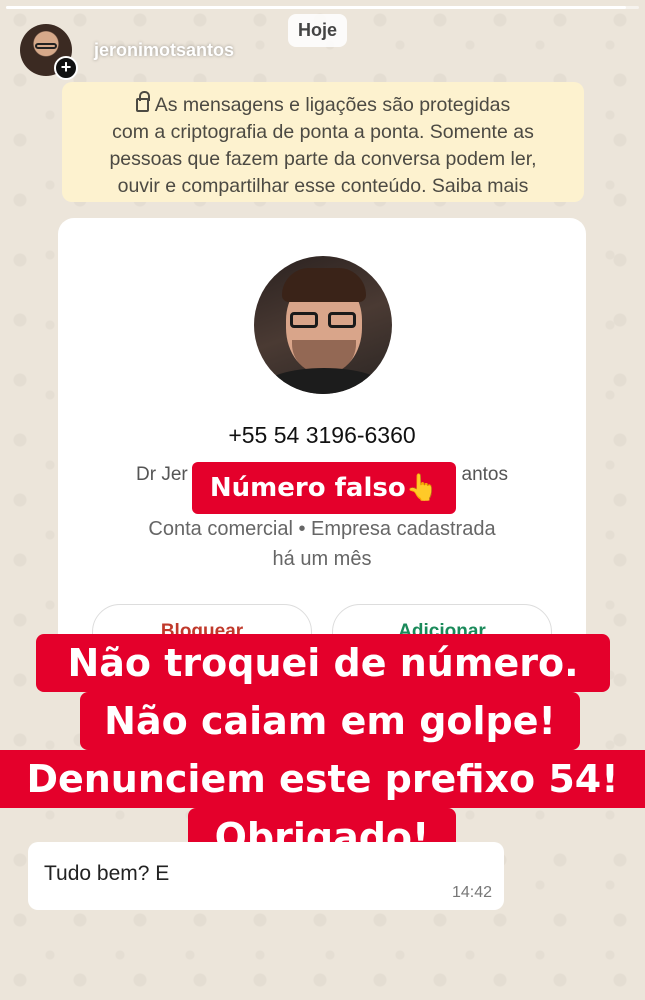 The height and width of the screenshot is (1000, 645). I want to click on contact-photo, so click(323, 325).